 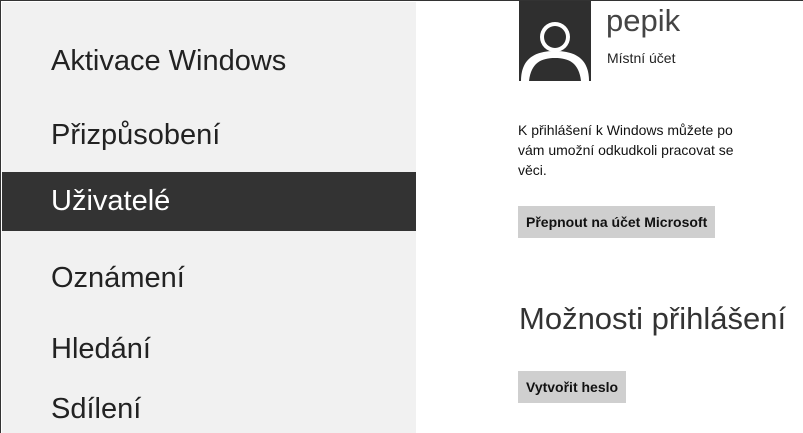 What do you see at coordinates (209, 201) in the screenshot?
I see `sidebar-item-users: Uživatelé` at bounding box center [209, 201].